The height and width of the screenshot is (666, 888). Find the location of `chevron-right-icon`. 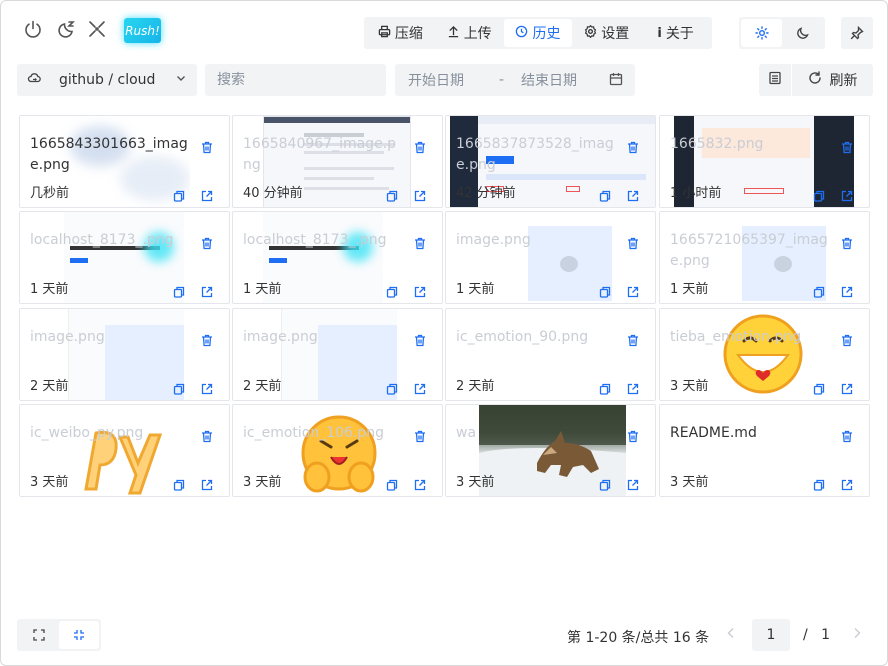

chevron-right-icon is located at coordinates (857, 635).